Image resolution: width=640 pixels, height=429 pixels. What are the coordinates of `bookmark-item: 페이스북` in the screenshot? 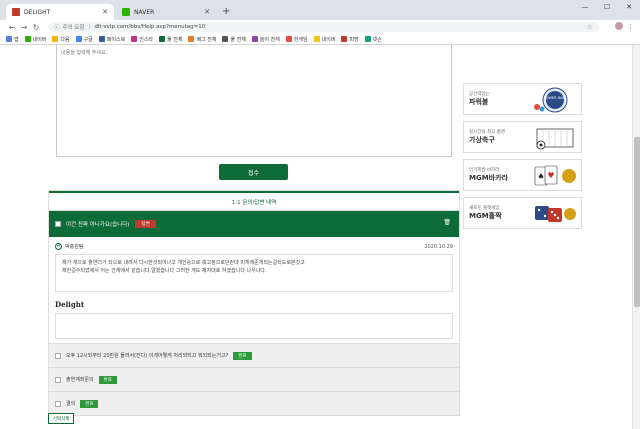 It's located at (112, 39).